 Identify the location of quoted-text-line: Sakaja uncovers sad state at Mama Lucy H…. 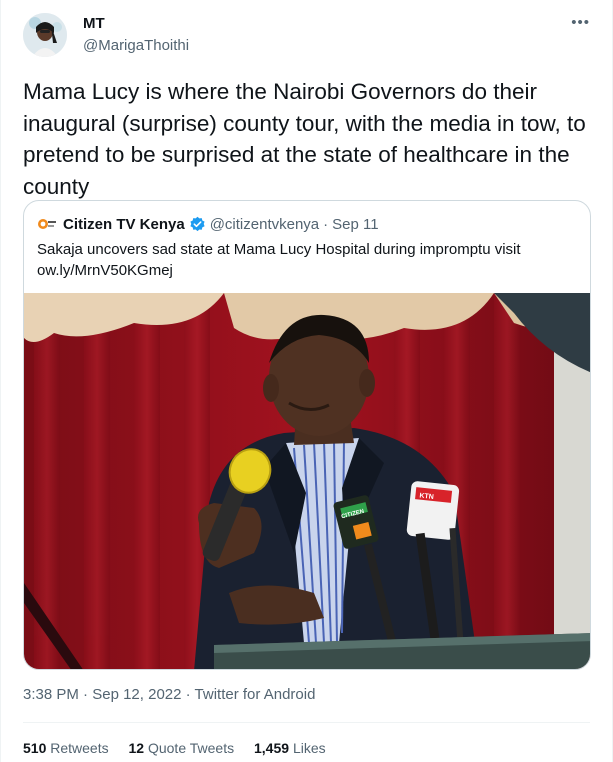
(279, 249).